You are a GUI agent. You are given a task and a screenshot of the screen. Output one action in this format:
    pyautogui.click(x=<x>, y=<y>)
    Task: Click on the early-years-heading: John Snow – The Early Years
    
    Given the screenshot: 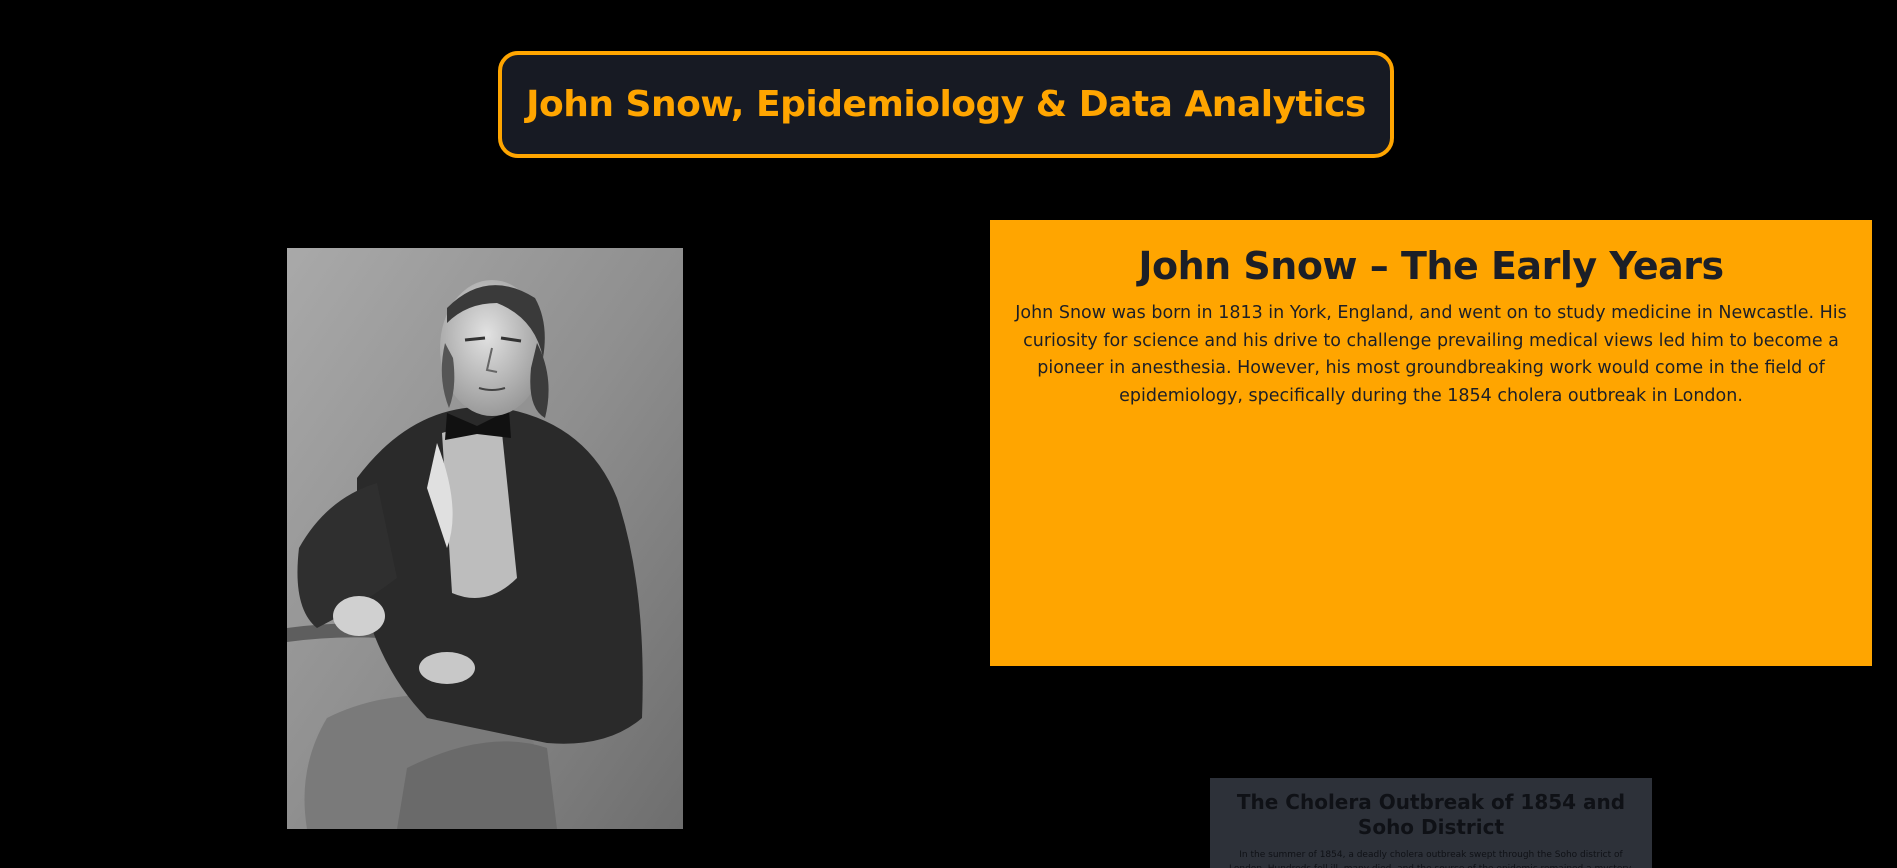 What is the action you would take?
    pyautogui.click(x=1431, y=266)
    